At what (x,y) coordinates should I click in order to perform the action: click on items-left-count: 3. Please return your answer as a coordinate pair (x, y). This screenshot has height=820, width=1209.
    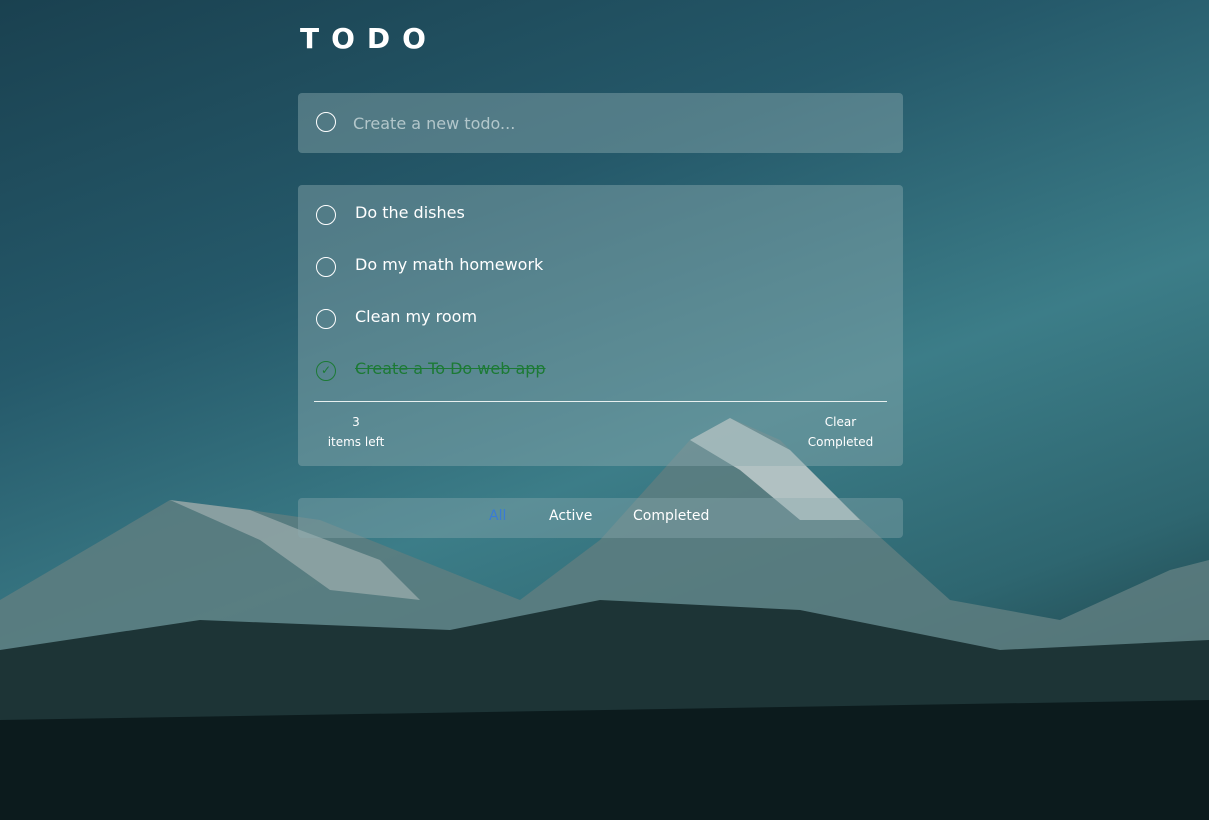
    Looking at the image, I should click on (356, 422).